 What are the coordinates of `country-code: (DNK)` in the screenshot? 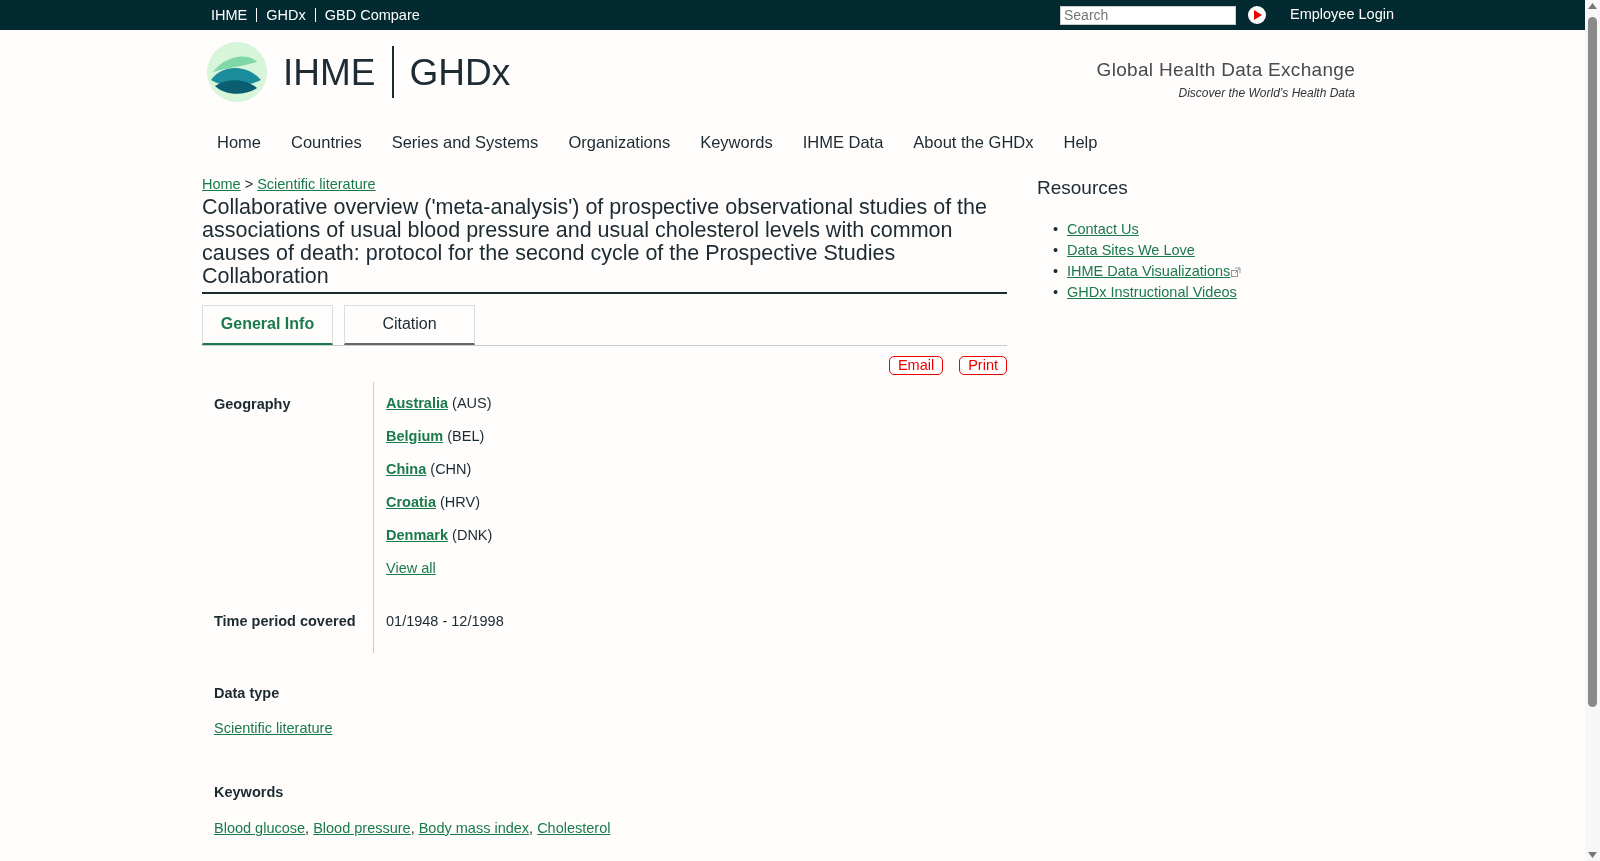 It's located at (472, 534).